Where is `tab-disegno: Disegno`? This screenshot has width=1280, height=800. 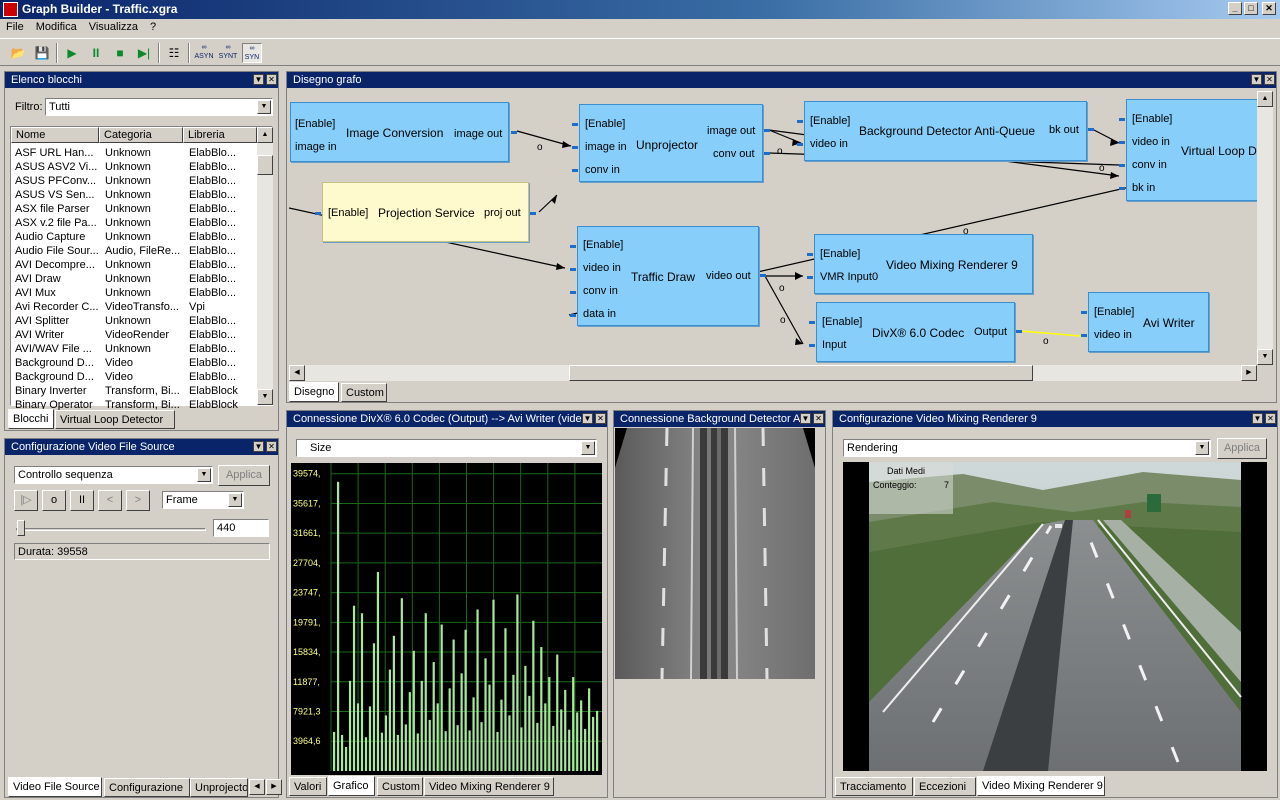
tab-disegno: Disegno is located at coordinates (314, 392).